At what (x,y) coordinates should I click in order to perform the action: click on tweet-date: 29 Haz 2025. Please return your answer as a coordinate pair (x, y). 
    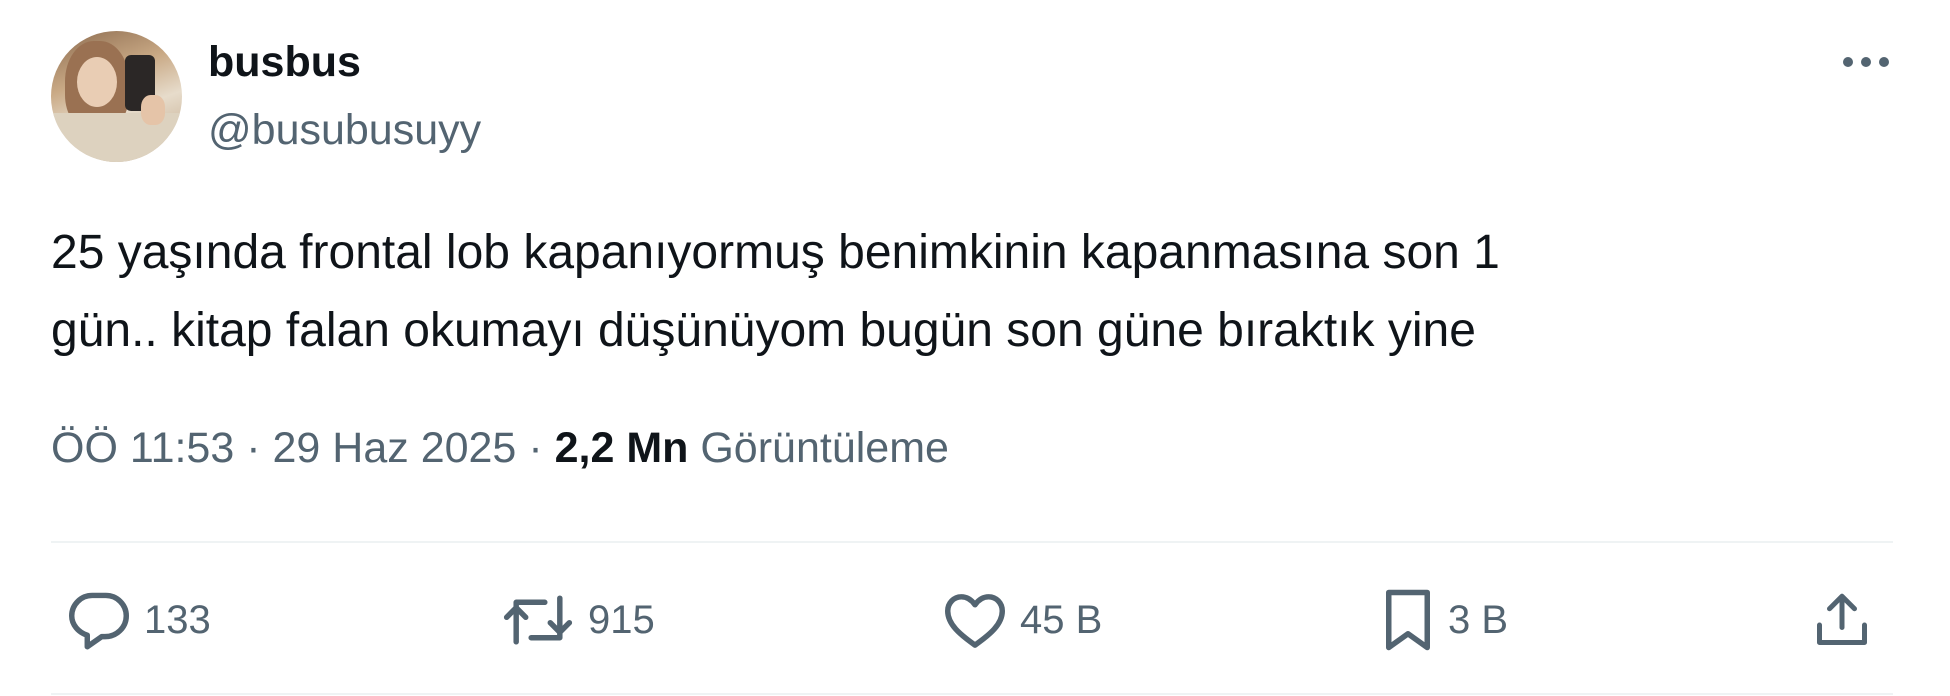
    Looking at the image, I should click on (395, 448).